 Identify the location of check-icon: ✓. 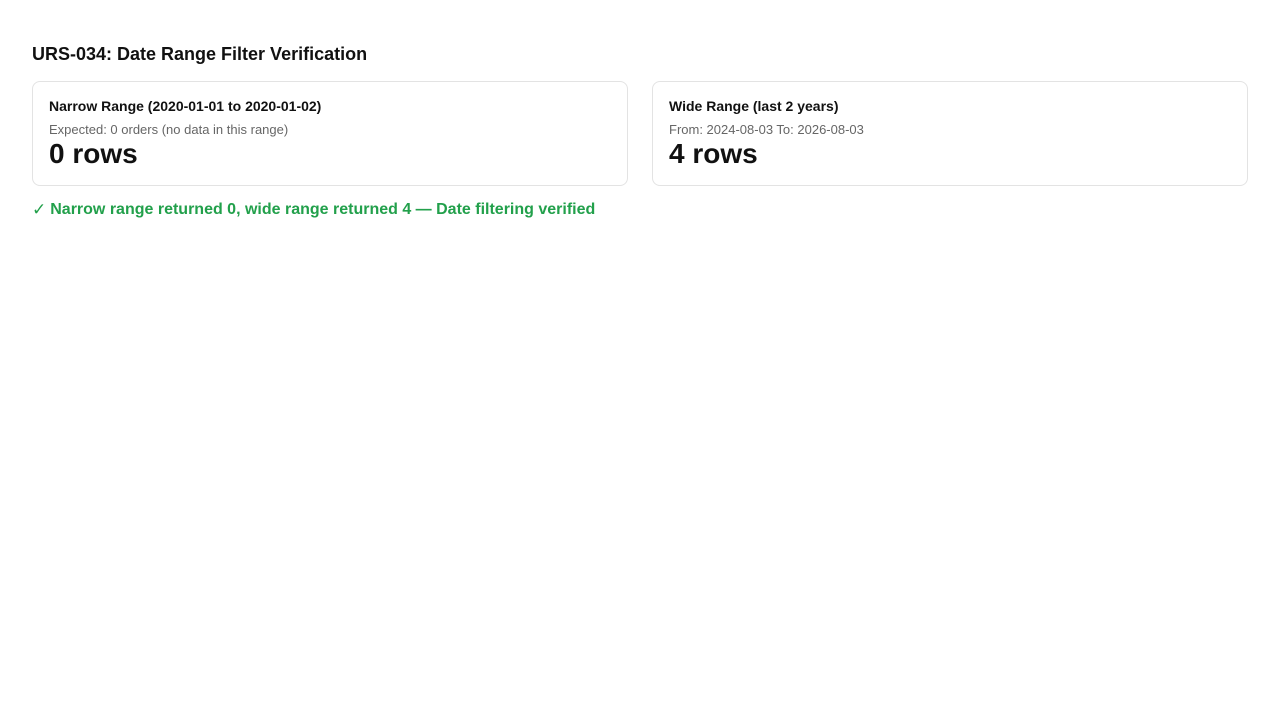
(39, 209).